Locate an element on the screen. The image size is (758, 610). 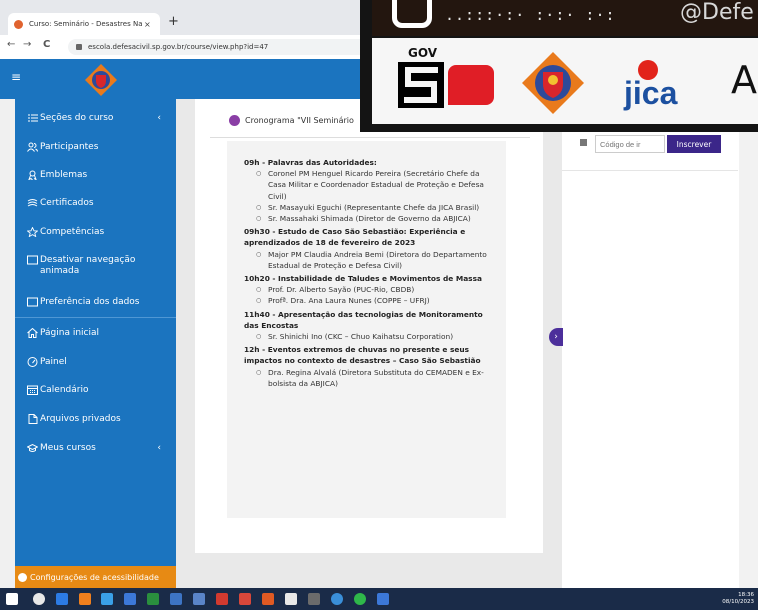
calendar-icon is located at coordinates (32, 390).